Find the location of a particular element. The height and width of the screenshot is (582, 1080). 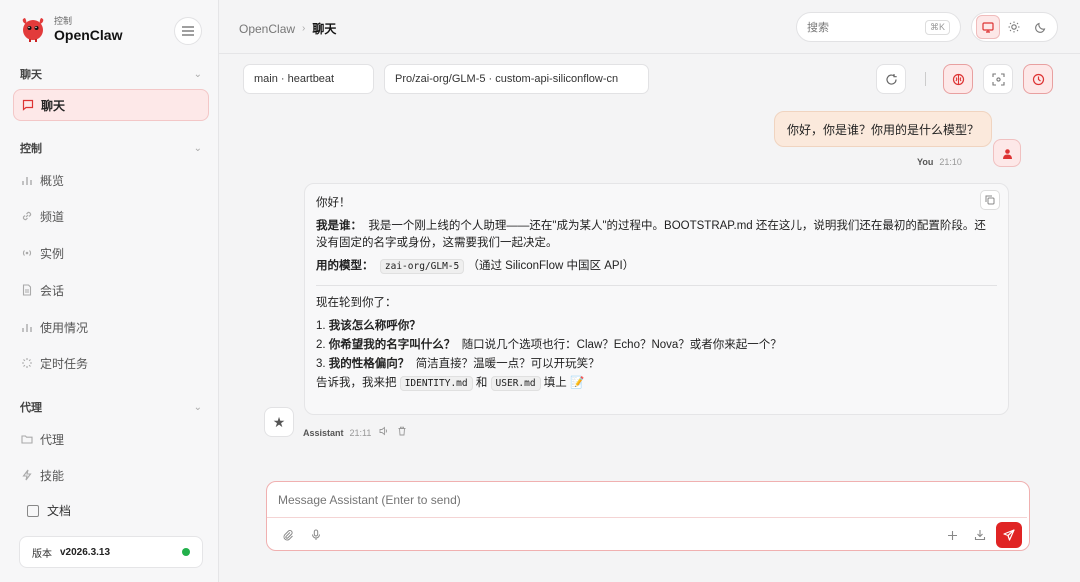

theme-dark-button is located at coordinates (1041, 27).